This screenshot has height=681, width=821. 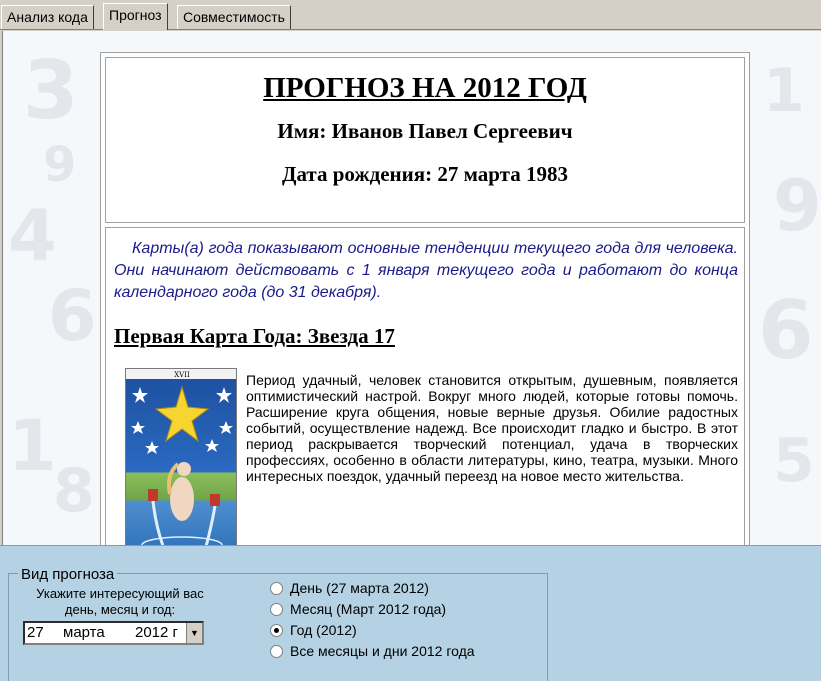 I want to click on radio-label: День (27 марта 2012), so click(x=359, y=588).